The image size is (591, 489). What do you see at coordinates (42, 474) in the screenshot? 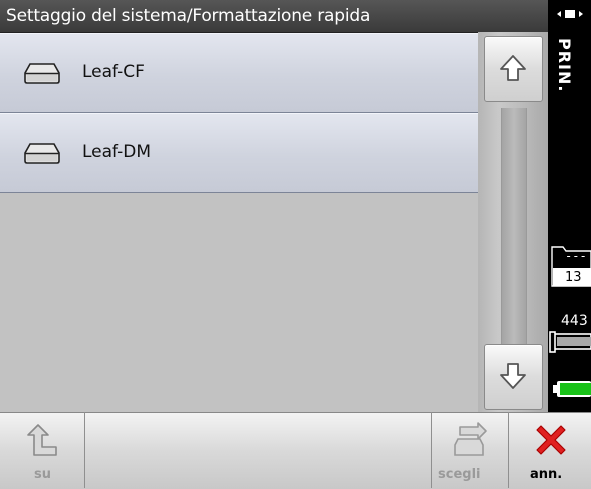
I see `up-button-label: su` at bounding box center [42, 474].